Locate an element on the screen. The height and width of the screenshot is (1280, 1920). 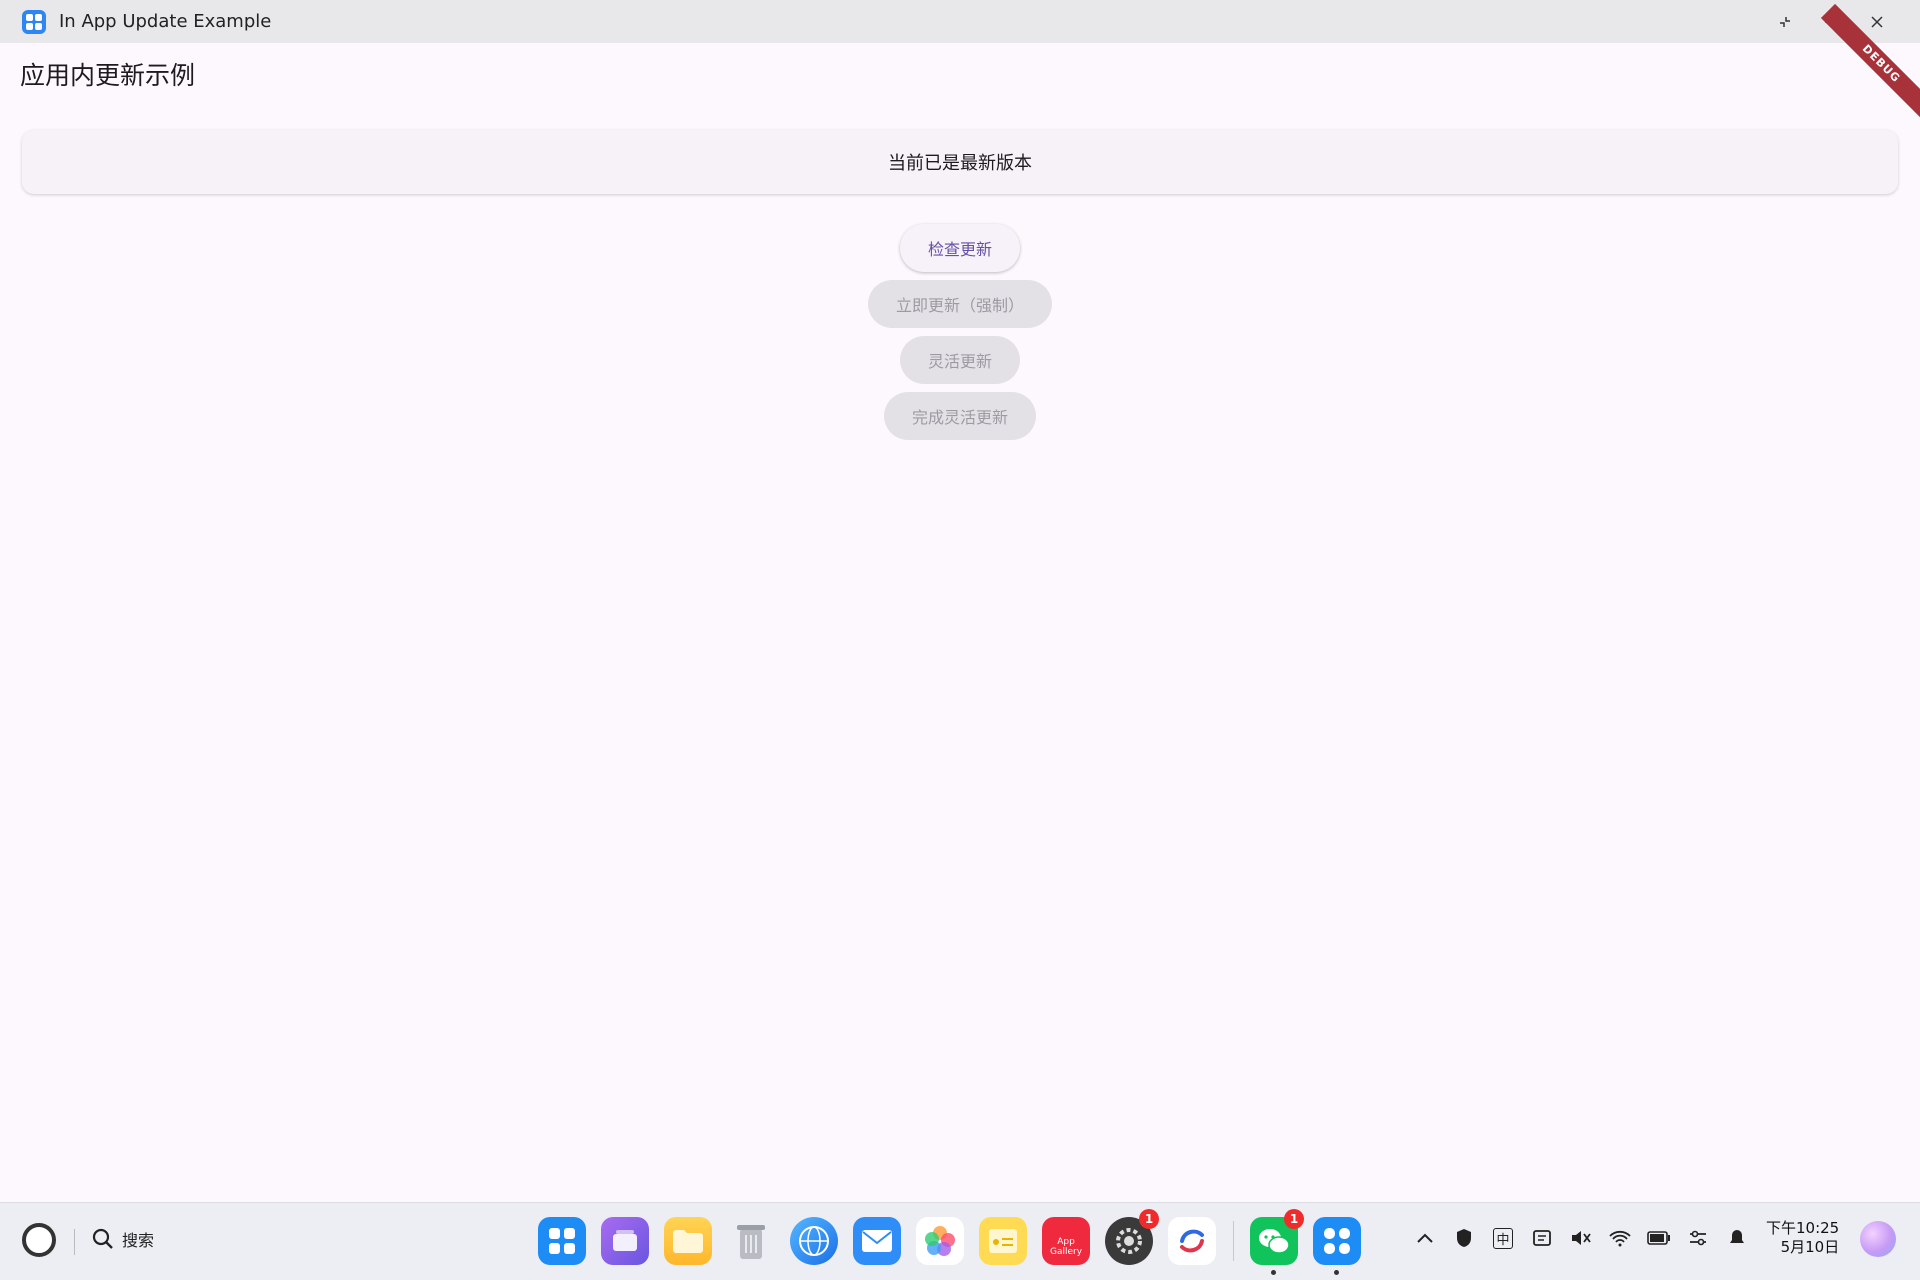
check-update-button: 检查更新 is located at coordinates (959, 248).